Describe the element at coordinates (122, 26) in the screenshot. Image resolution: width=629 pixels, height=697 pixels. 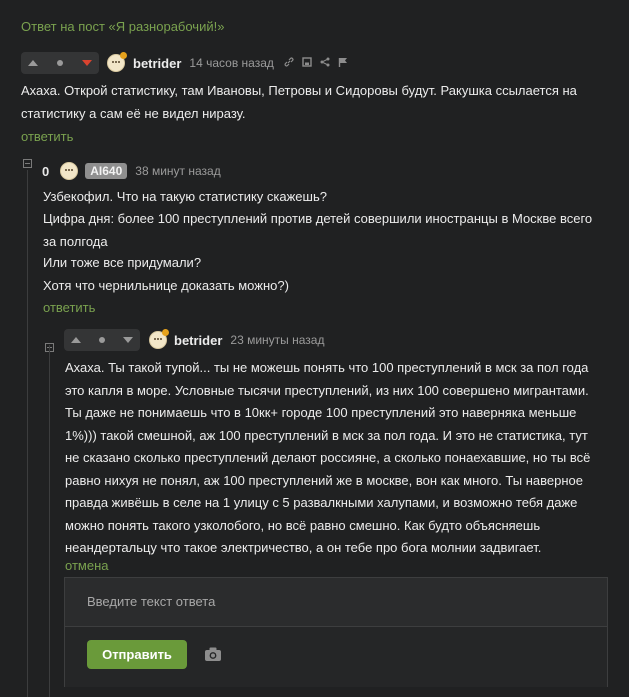
I see `post-reference-link: Ответ на пост «Я разнорабочий!»` at that location.